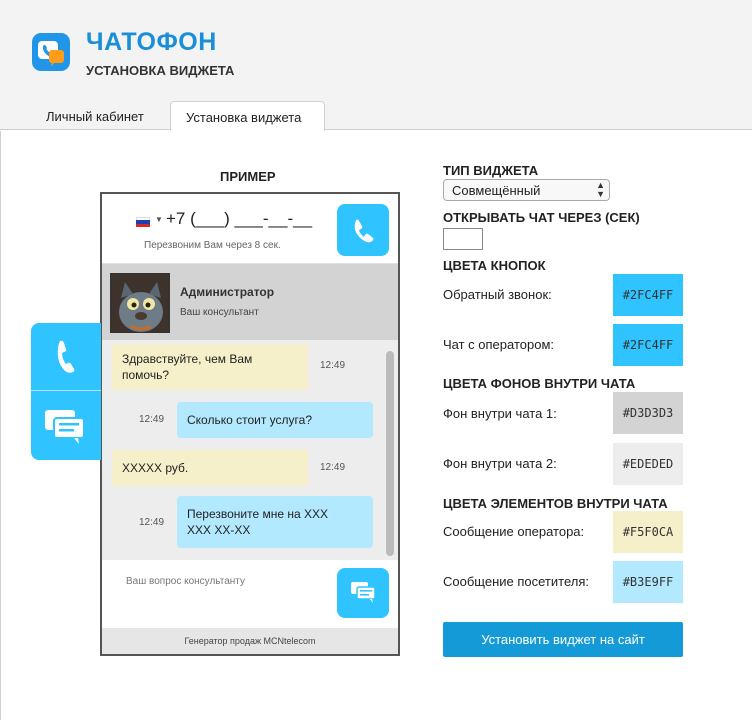  What do you see at coordinates (227, 292) in the screenshot?
I see `operator-name: Администратор` at bounding box center [227, 292].